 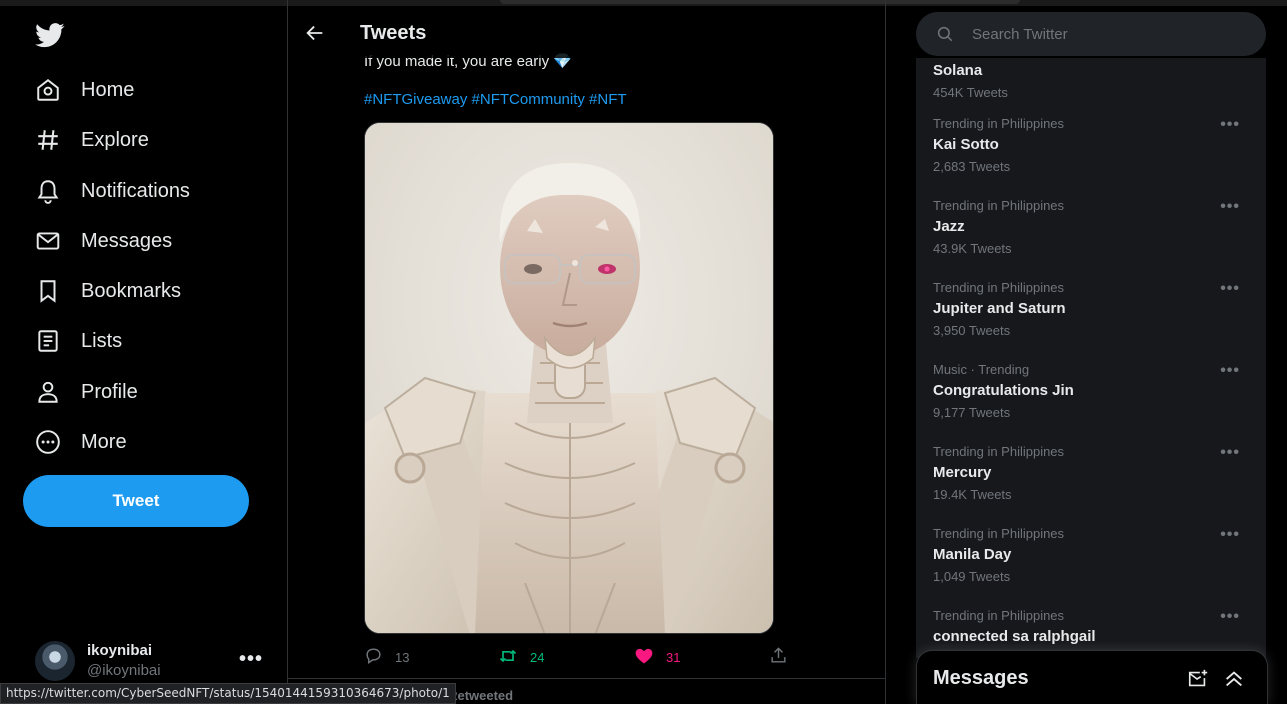 I want to click on nav-messages: Messages, so click(x=103, y=241).